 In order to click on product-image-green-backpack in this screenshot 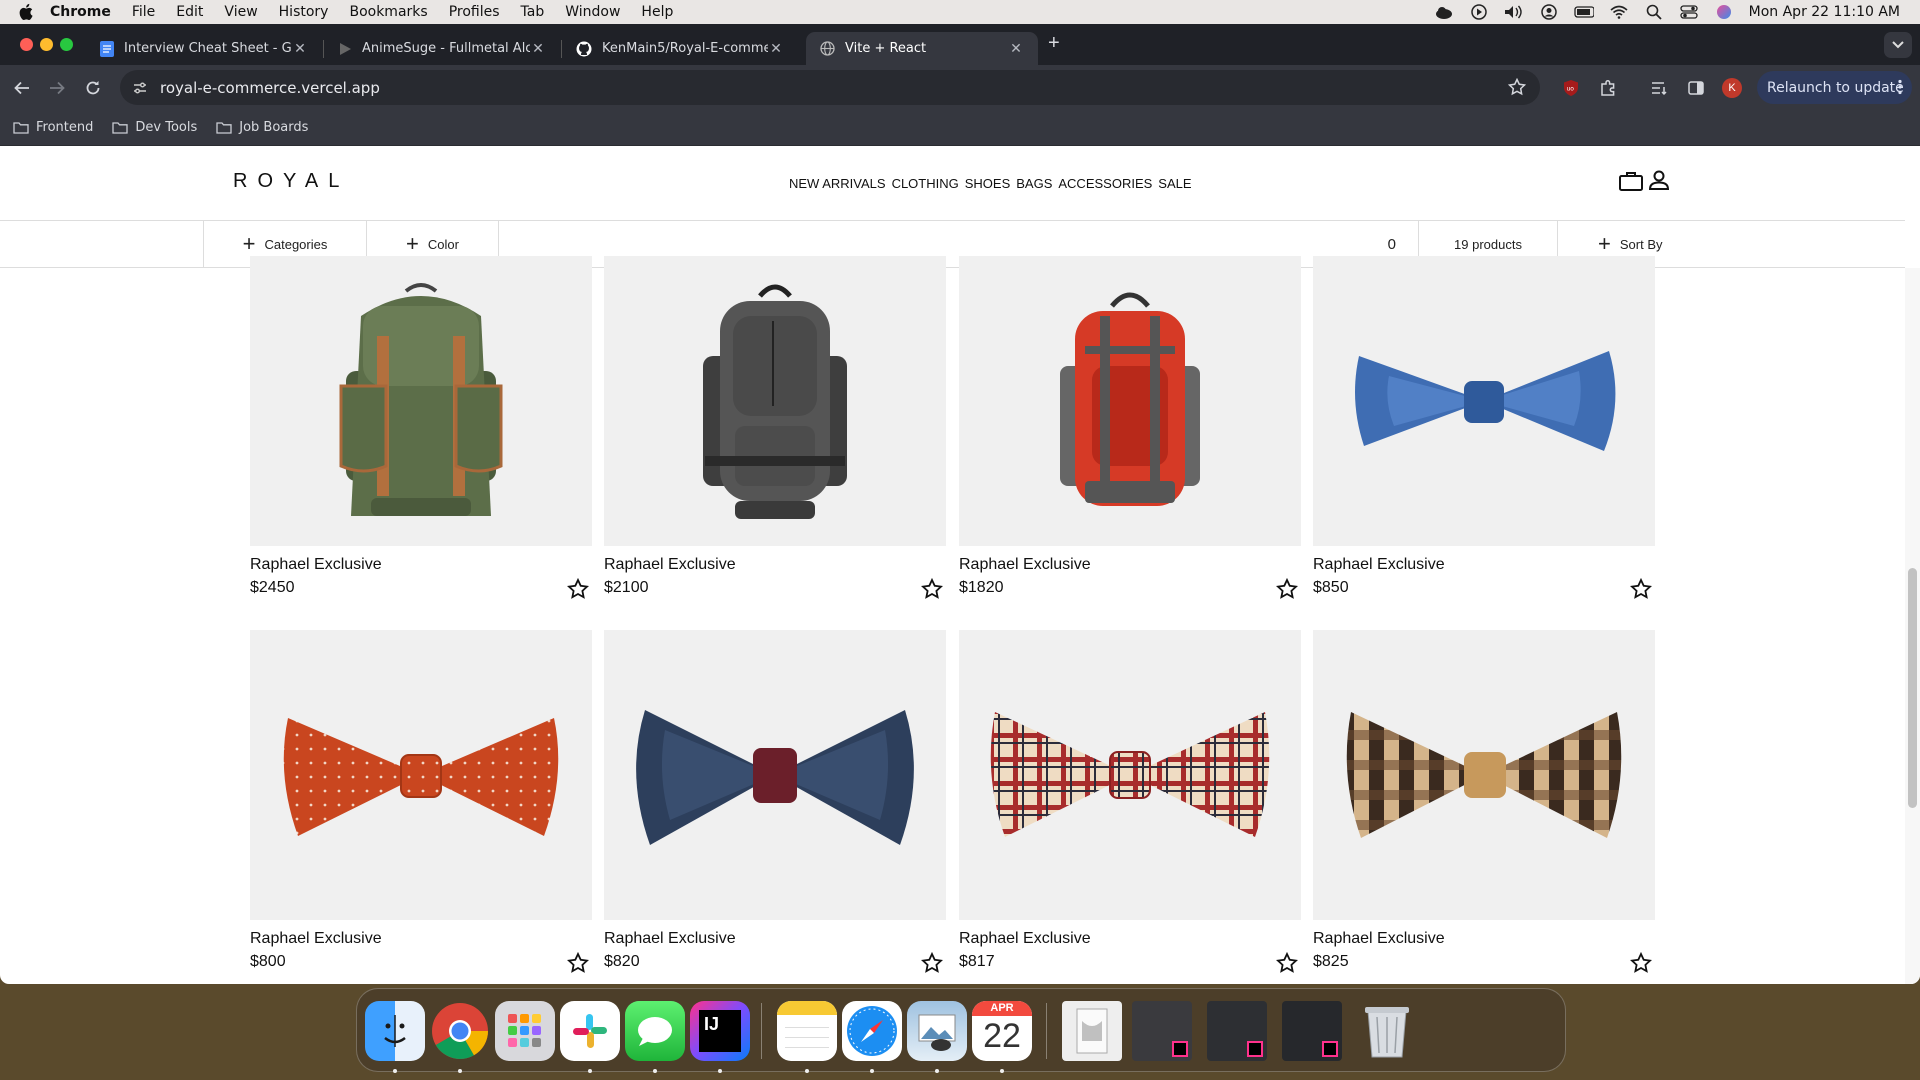, I will do `click(421, 401)`.